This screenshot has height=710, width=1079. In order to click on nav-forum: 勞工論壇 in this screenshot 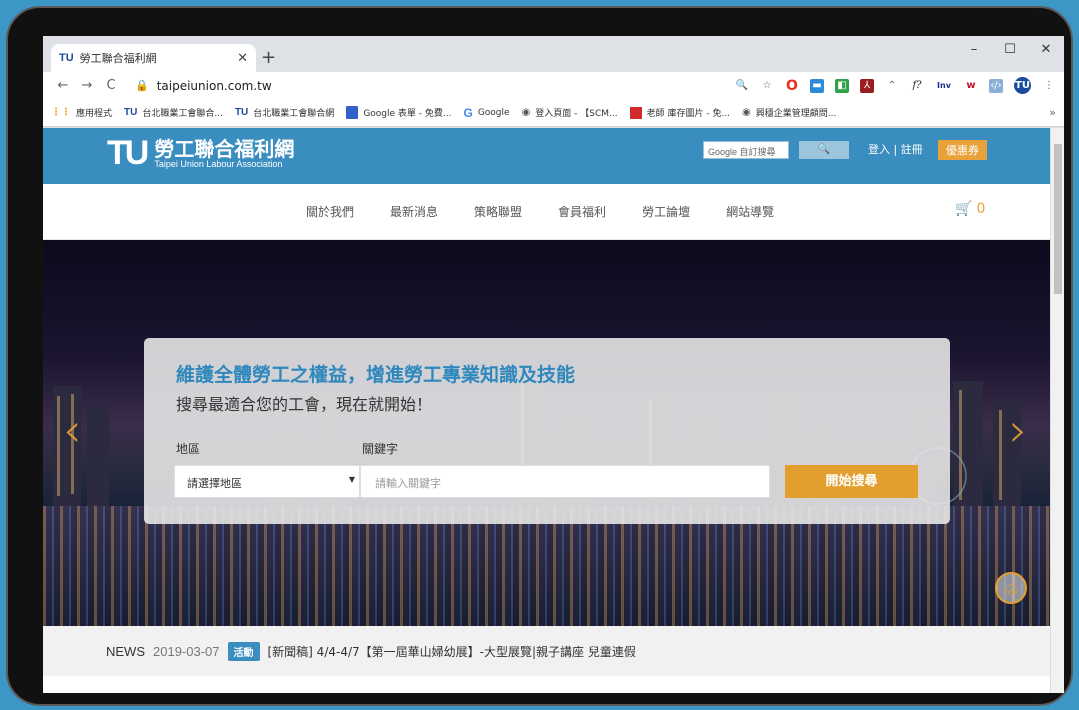, I will do `click(666, 211)`.